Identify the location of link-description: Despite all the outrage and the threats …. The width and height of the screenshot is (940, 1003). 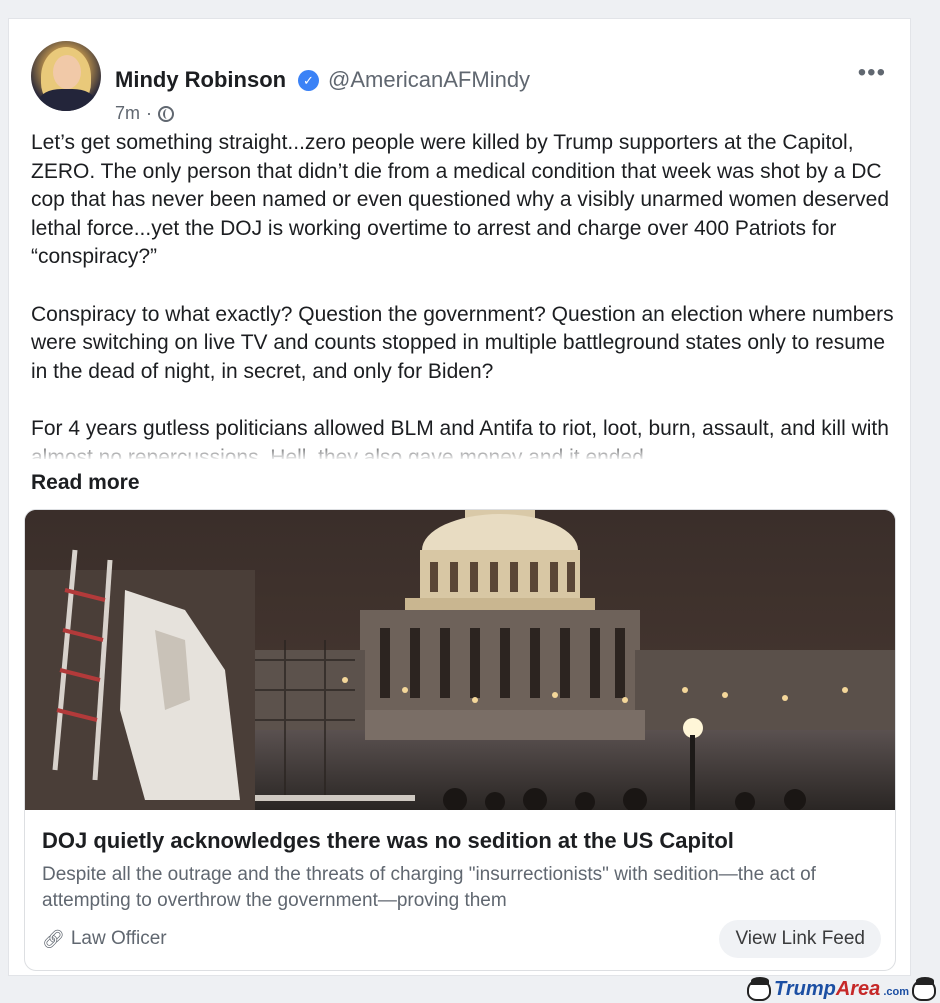
(429, 887).